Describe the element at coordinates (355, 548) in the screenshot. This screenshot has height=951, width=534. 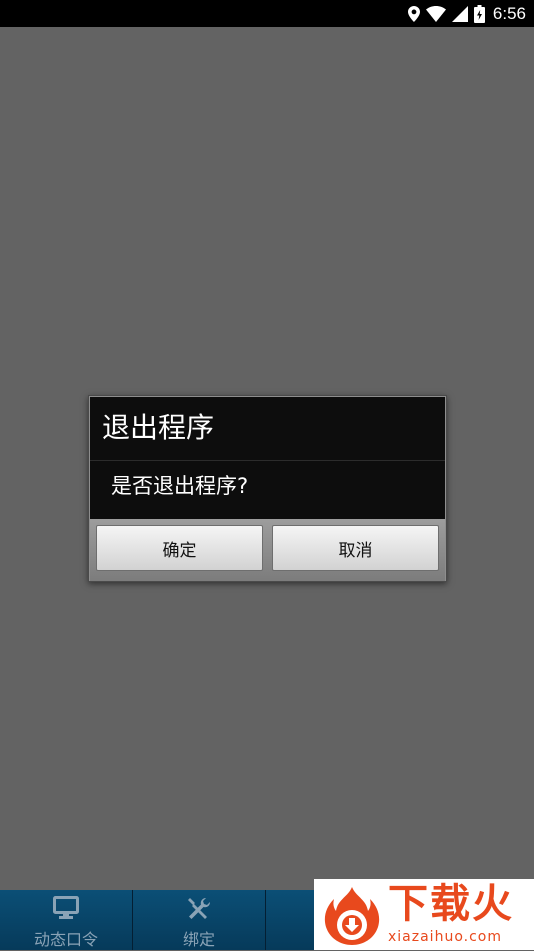
I see `cancel-button: 取消` at that location.